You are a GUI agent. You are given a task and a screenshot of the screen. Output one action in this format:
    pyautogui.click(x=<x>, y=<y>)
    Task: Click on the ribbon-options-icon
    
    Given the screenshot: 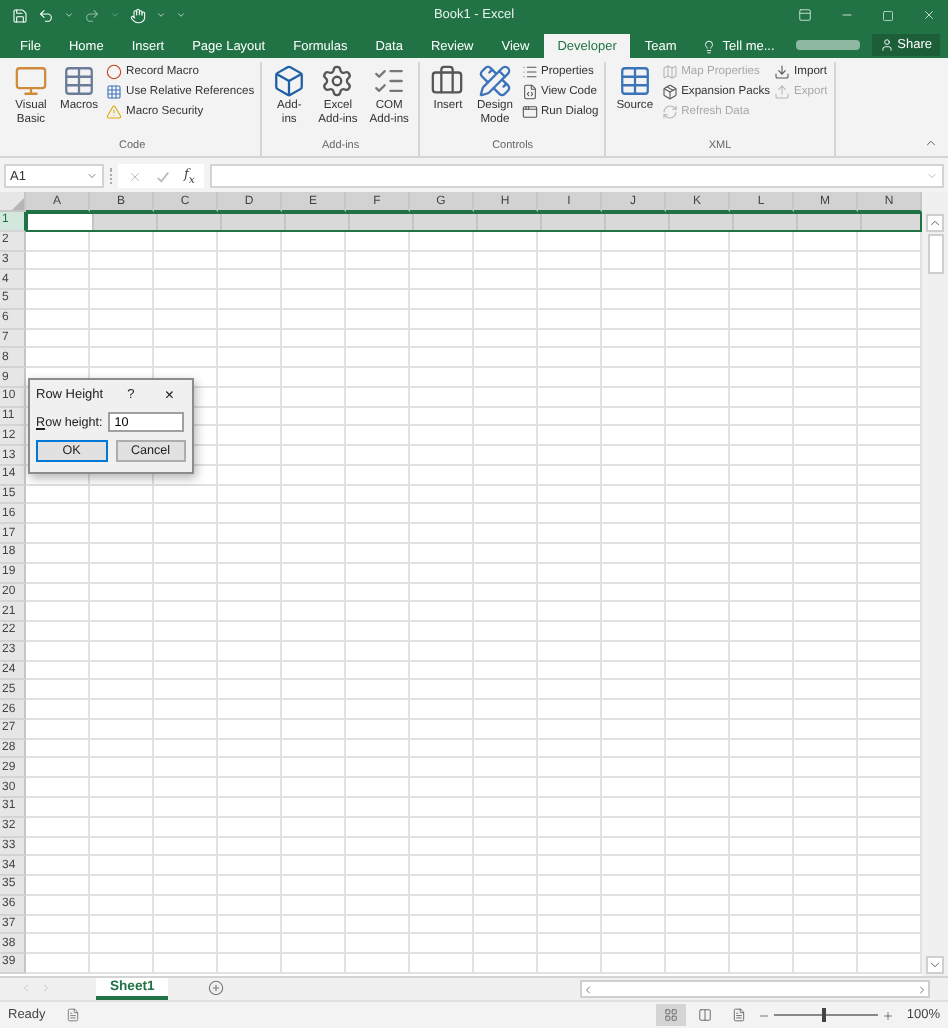 What is the action you would take?
    pyautogui.click(x=805, y=15)
    